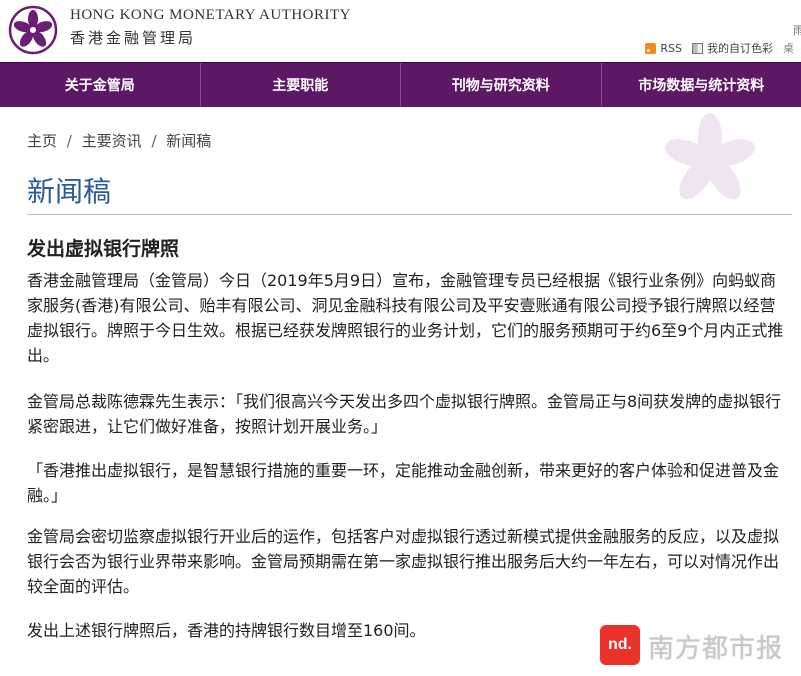  Describe the element at coordinates (697, 48) in the screenshot. I see `palette-icon` at that location.